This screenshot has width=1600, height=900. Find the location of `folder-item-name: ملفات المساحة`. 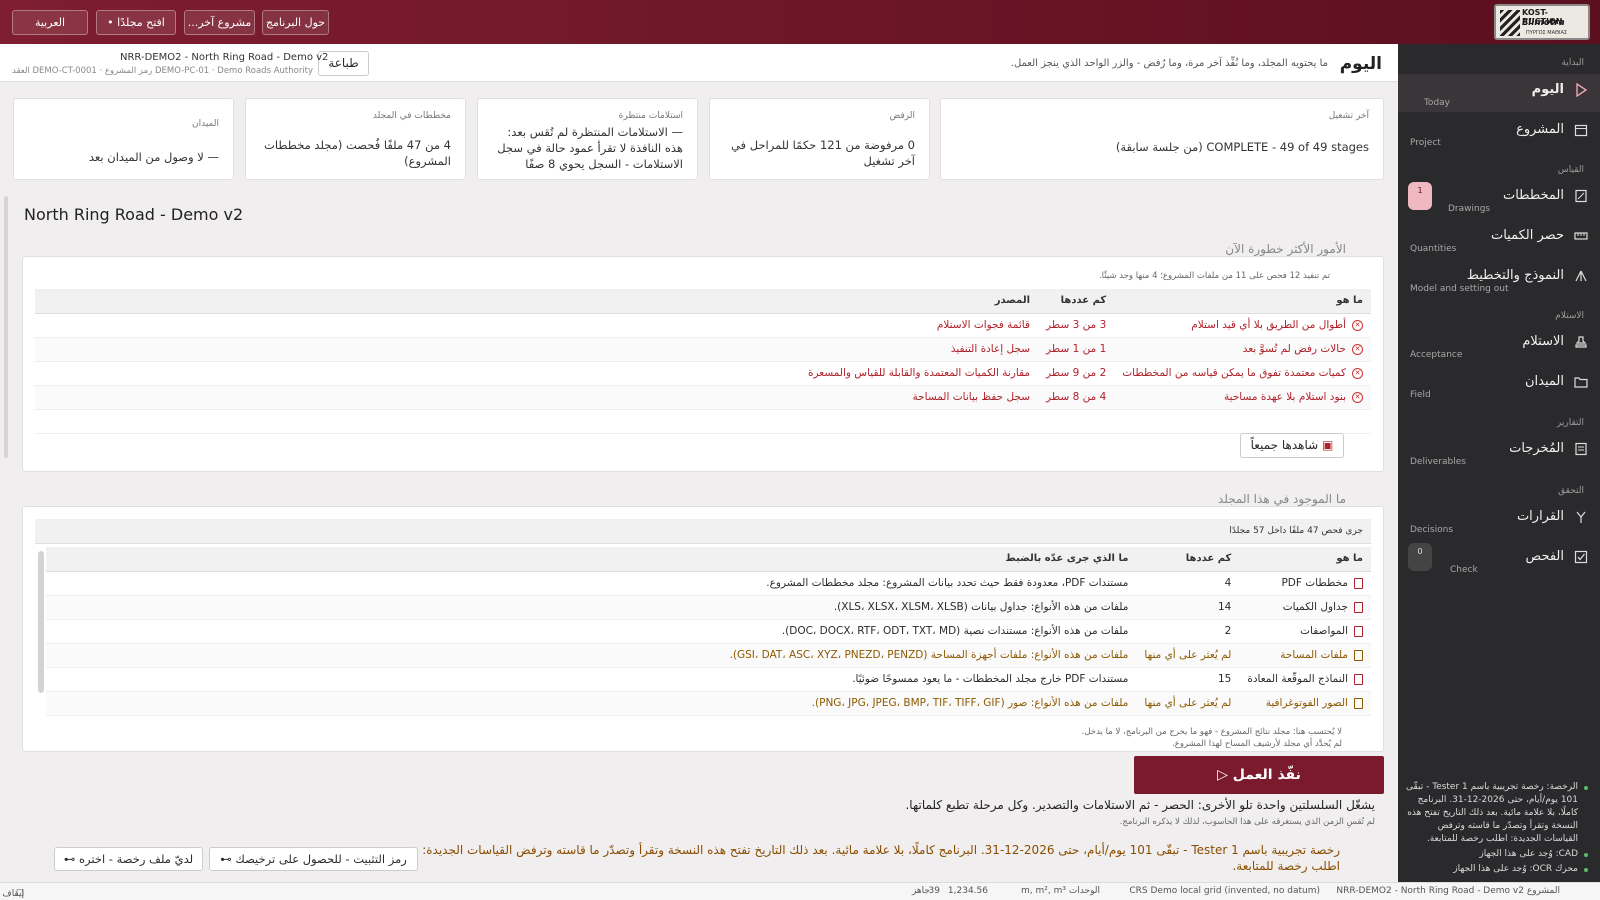

folder-item-name: ملفات المساحة is located at coordinates (1314, 655).